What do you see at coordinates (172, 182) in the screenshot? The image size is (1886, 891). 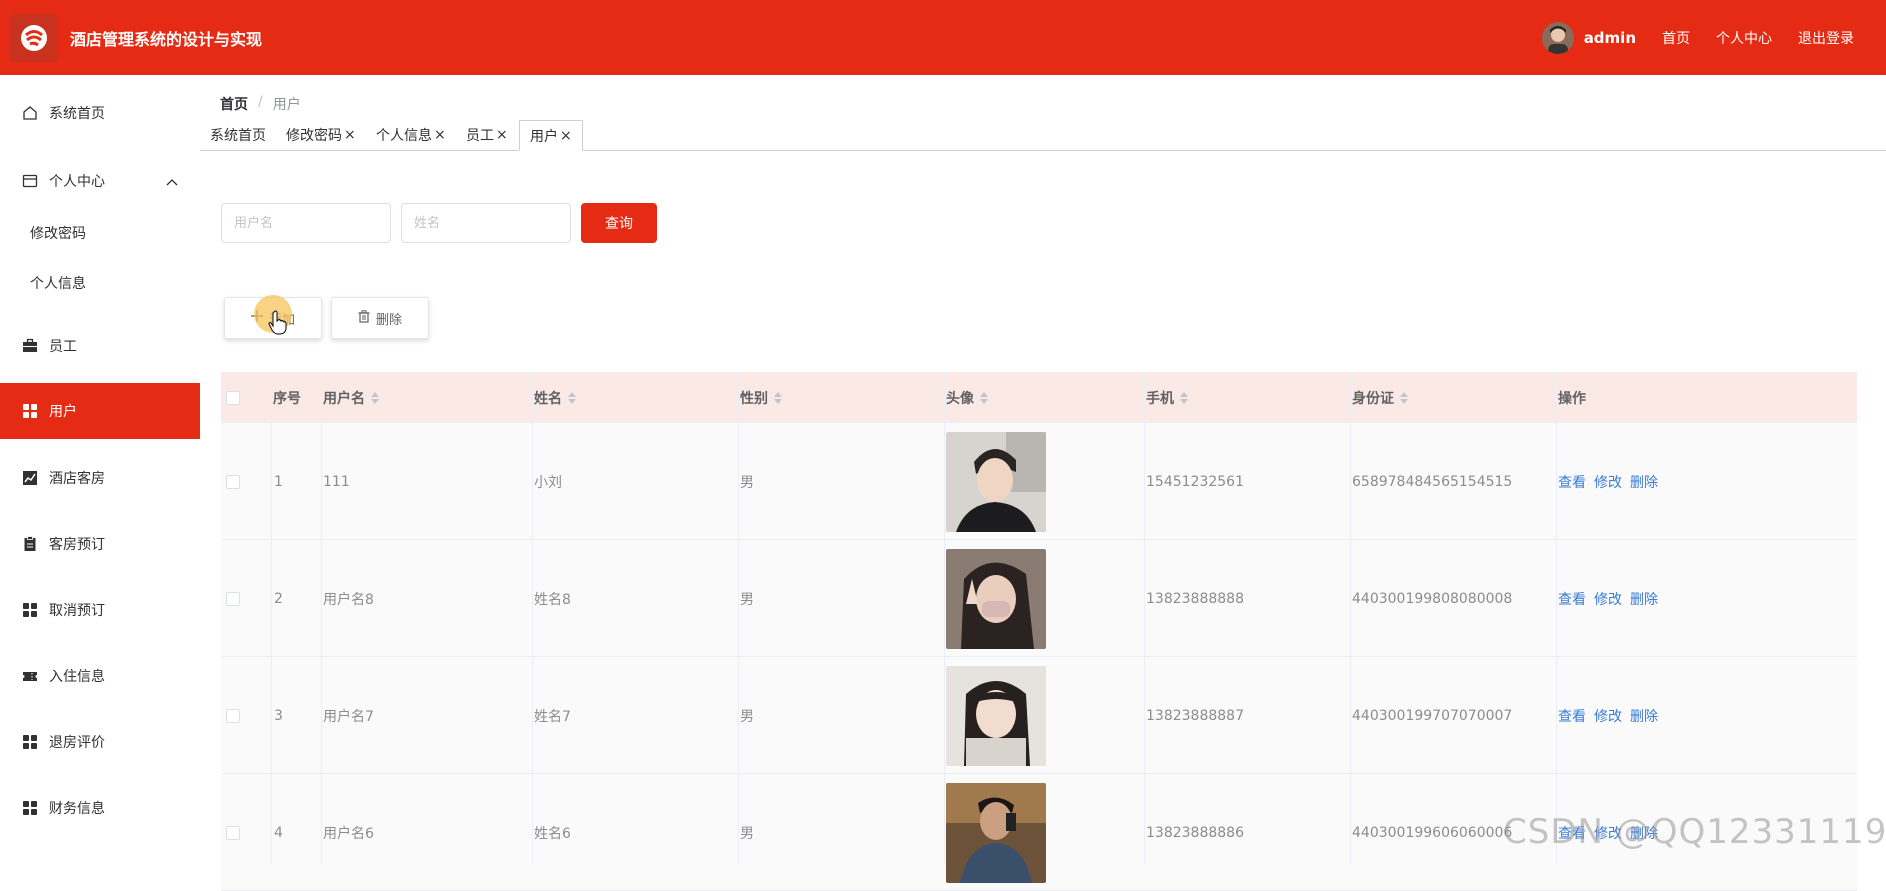 I see `chevron-up-icon` at bounding box center [172, 182].